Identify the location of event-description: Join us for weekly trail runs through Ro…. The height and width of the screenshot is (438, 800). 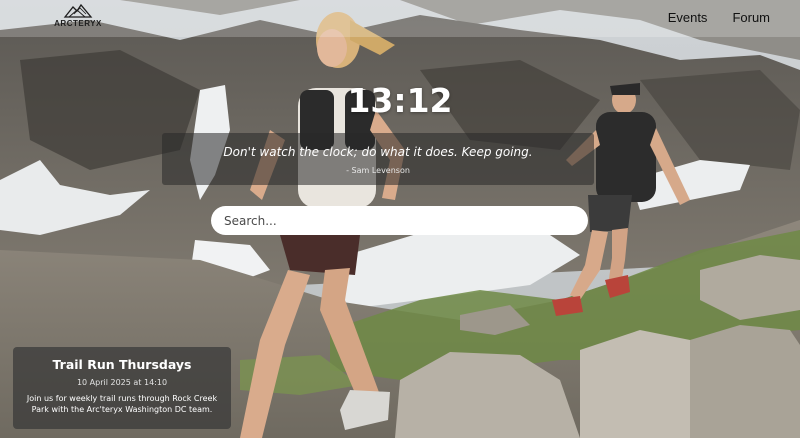
(122, 404).